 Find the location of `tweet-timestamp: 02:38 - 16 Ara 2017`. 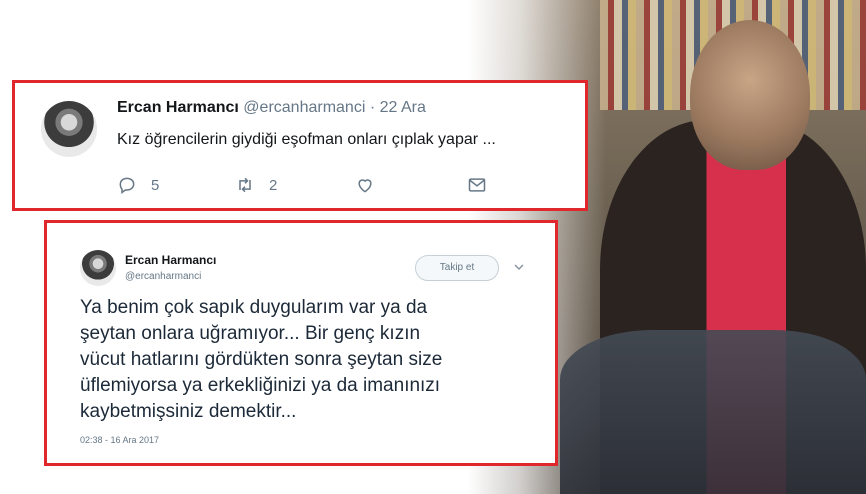

tweet-timestamp: 02:38 - 16 Ara 2017 is located at coordinates (119, 440).